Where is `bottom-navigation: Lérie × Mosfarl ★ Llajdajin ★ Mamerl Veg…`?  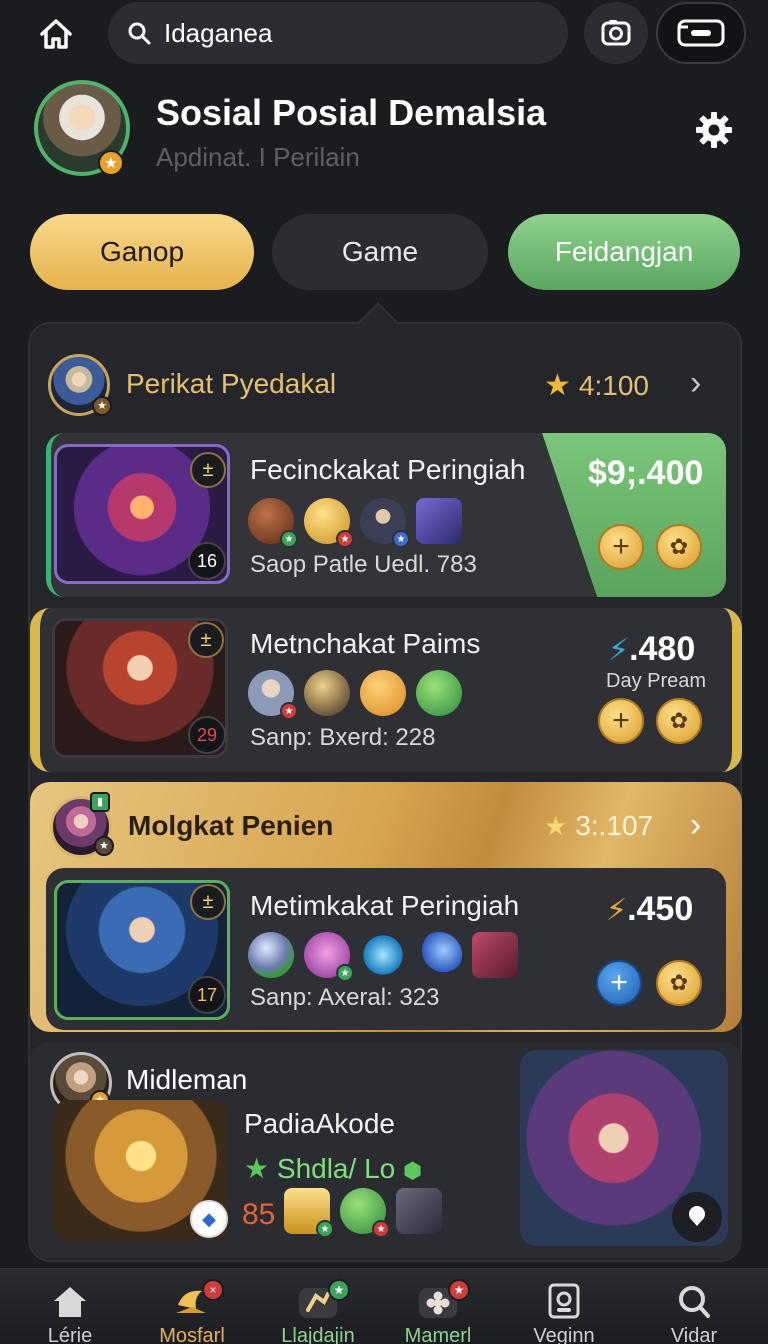
bottom-navigation: Lérie × Mosfarl ★ Llajdajin ★ Mamerl Veg… is located at coordinates (384, 1306).